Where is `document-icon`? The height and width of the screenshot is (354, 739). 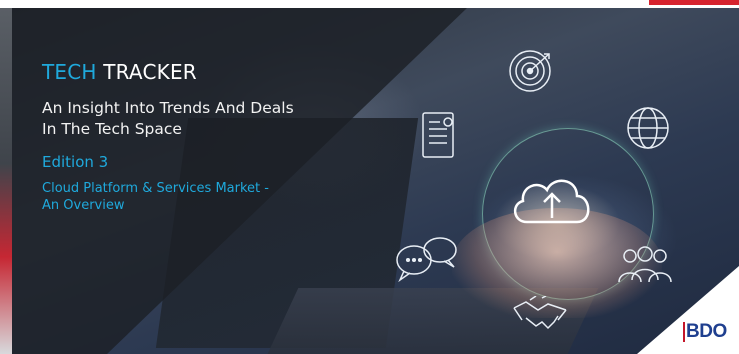
document-icon is located at coordinates (440, 136).